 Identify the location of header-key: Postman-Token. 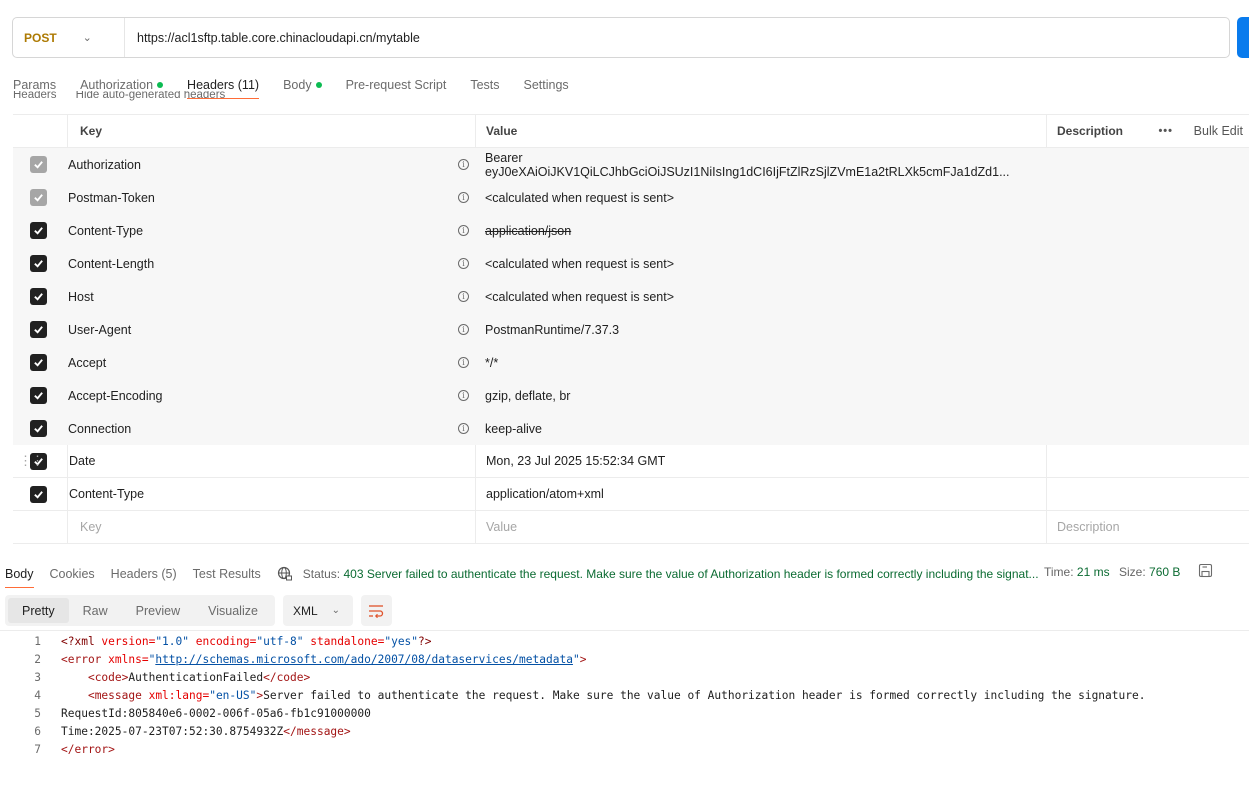
(111, 198).